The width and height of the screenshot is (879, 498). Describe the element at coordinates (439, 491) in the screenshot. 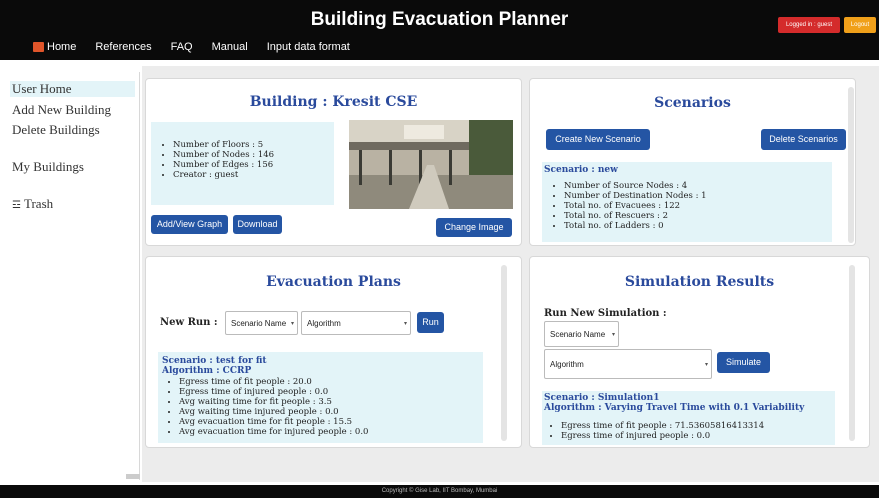

I see `footer: Copyright © Gise Lab, IIT Bombay, Mumbai` at that location.